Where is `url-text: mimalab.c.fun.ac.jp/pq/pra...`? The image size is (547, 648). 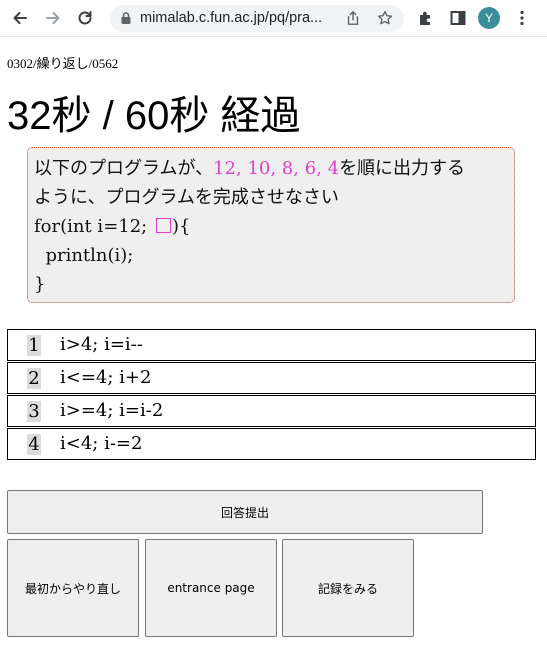 url-text: mimalab.c.fun.ac.jp/pq/pra... is located at coordinates (231, 18).